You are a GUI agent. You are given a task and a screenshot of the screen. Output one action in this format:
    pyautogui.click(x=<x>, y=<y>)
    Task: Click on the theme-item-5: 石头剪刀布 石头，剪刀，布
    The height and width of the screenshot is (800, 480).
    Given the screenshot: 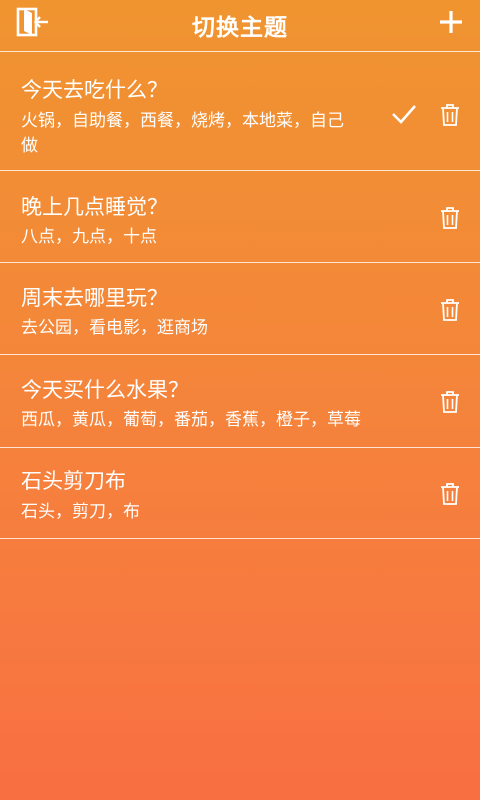 What is the action you would take?
    pyautogui.click(x=240, y=493)
    